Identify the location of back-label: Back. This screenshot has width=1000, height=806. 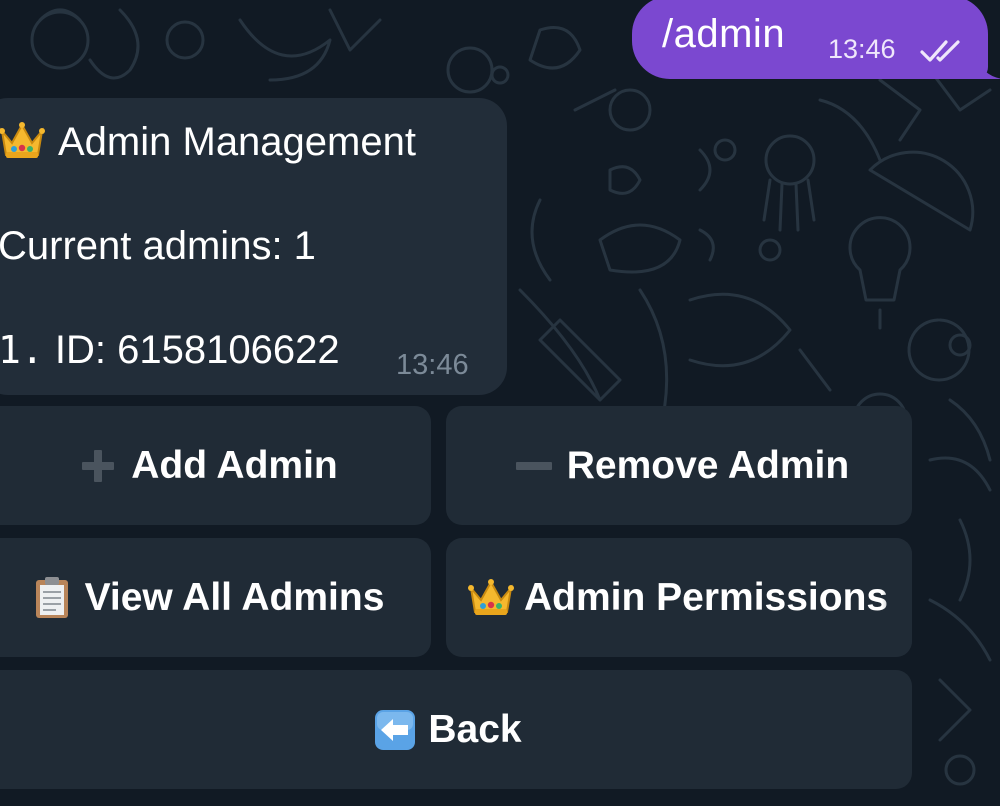
(475, 729).